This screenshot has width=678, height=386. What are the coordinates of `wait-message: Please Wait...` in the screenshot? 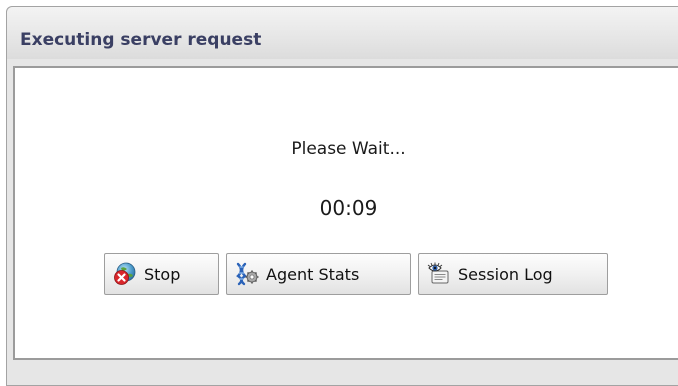 It's located at (348, 149).